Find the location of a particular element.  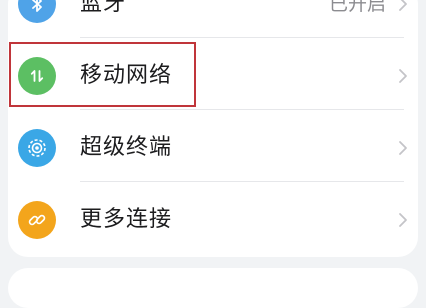

mobile-data-icon is located at coordinates (37, 76).